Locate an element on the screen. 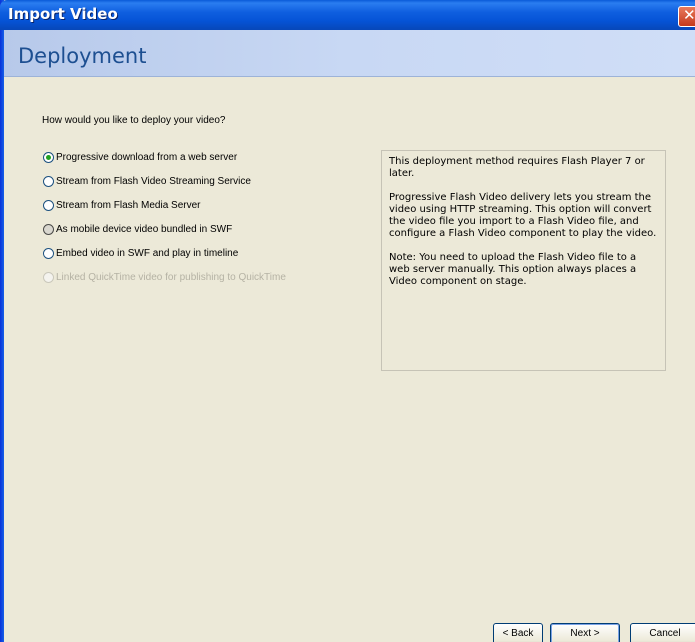 The image size is (695, 642). option-flash-media-server: Stream from Flash Media Server is located at coordinates (122, 205).